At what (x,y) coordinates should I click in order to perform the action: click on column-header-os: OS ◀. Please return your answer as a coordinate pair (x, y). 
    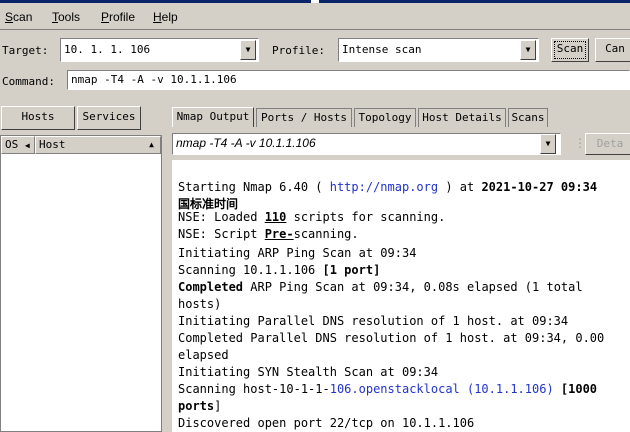
    Looking at the image, I should click on (18, 145).